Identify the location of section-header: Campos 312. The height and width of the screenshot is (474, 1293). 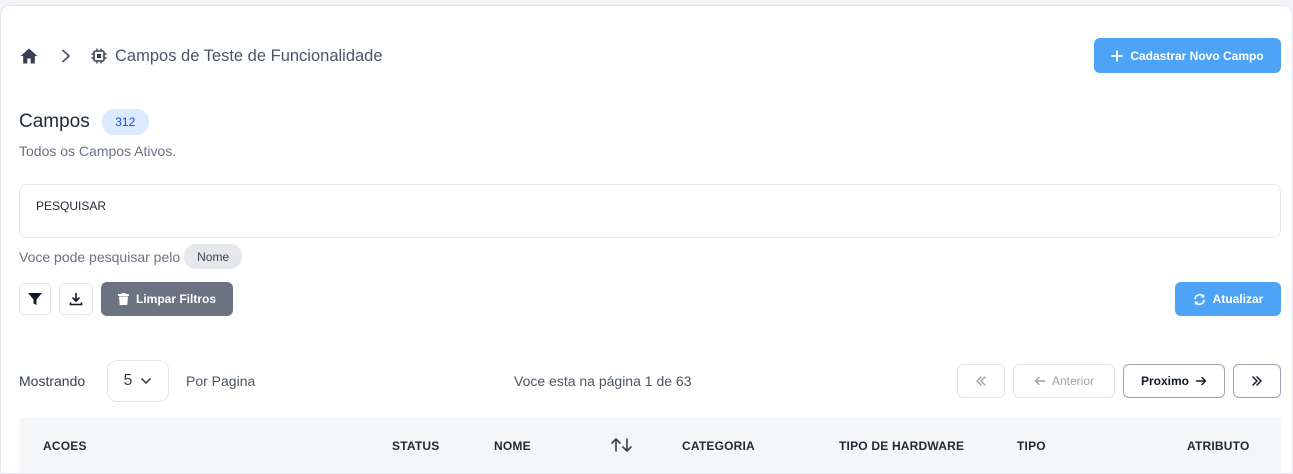
(84, 122).